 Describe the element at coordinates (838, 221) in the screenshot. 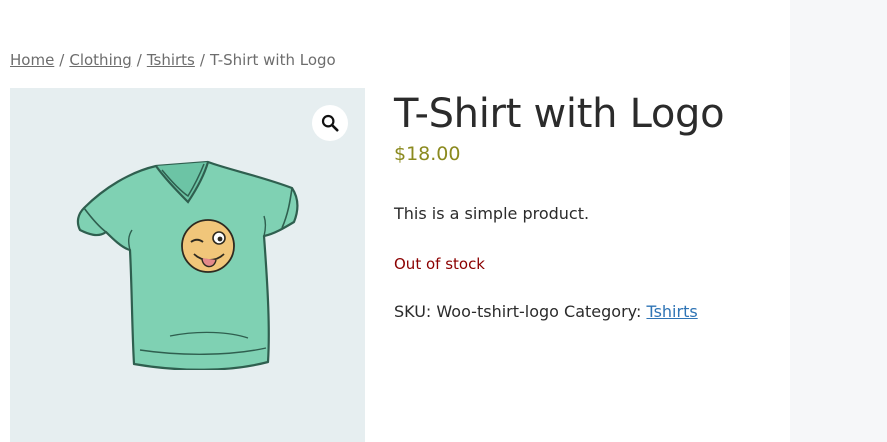

I see `sidebar-background` at that location.